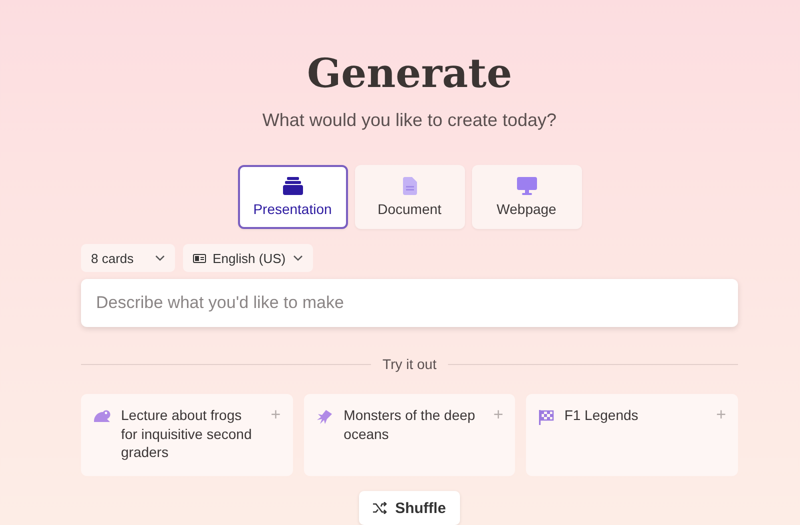 This screenshot has height=525, width=800. What do you see at coordinates (380, 508) in the screenshot?
I see `shuffle-icon` at bounding box center [380, 508].